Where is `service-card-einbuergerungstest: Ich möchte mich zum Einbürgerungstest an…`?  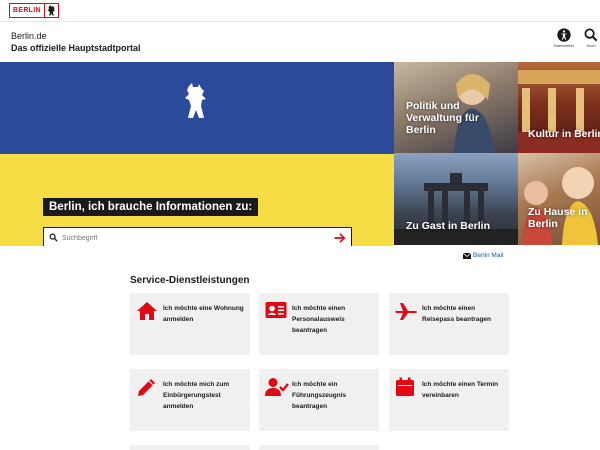
service-card-einbuergerungstest: Ich möchte mich zum Einbürgerungstest an… is located at coordinates (190, 400).